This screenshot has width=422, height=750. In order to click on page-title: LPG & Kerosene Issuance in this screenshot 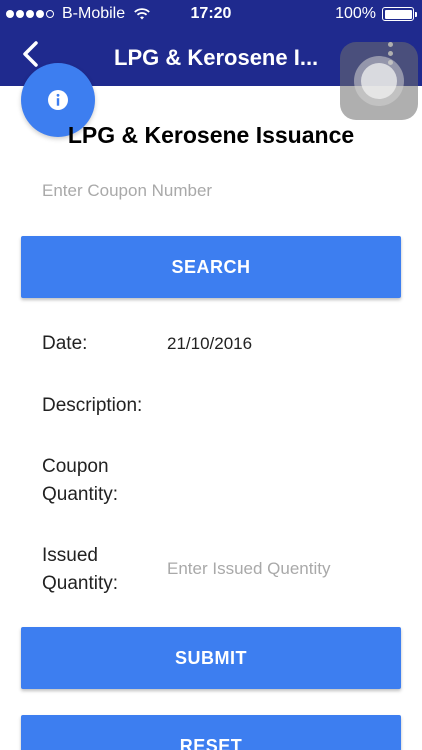, I will do `click(211, 135)`.